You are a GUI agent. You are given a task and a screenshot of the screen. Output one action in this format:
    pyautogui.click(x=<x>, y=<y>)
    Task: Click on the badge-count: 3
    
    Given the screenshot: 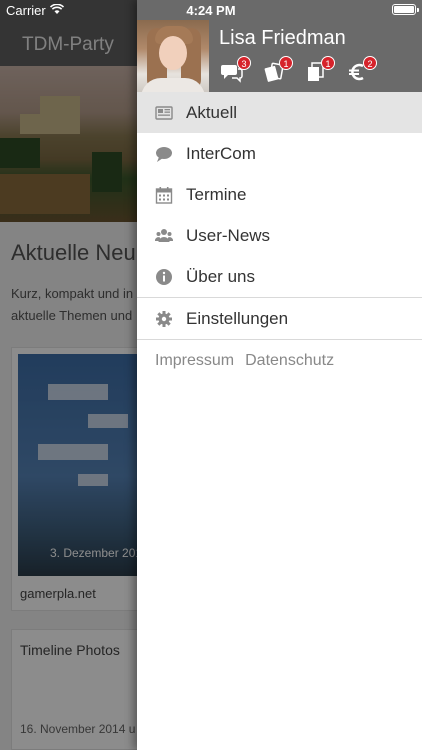 What is the action you would take?
    pyautogui.click(x=244, y=63)
    